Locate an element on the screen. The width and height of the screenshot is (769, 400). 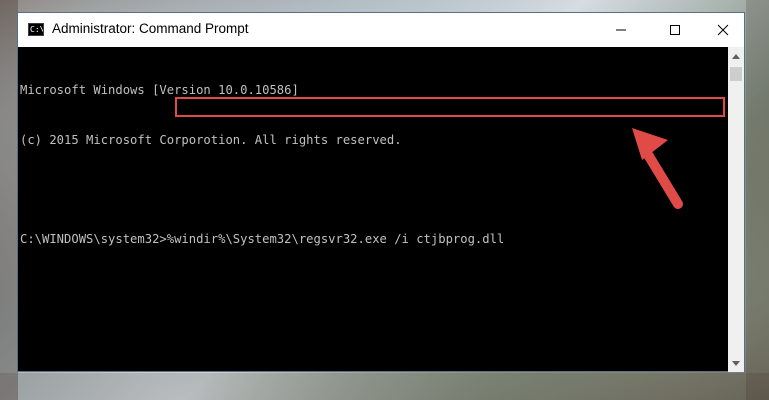
maximize-icon is located at coordinates (675, 30).